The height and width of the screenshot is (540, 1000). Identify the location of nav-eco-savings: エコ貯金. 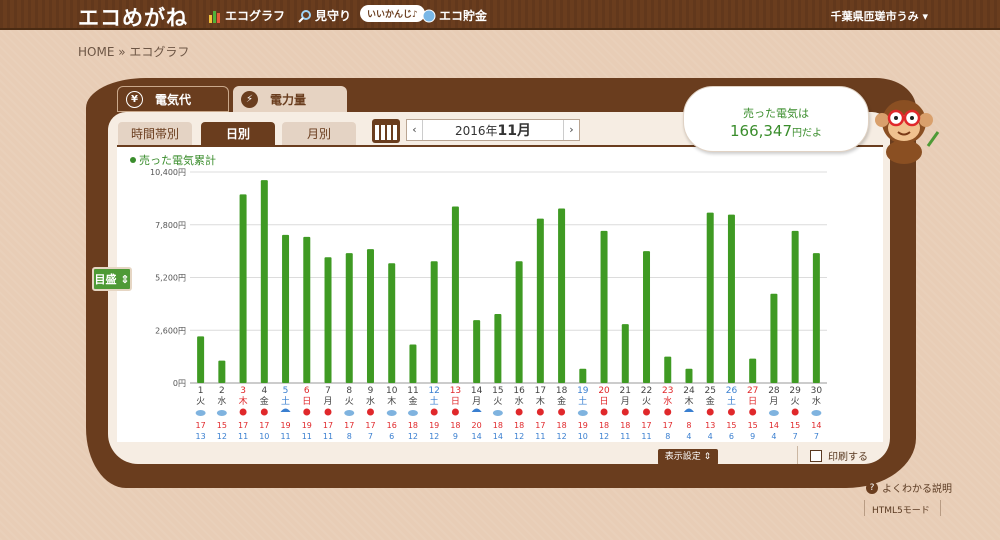
(454, 15).